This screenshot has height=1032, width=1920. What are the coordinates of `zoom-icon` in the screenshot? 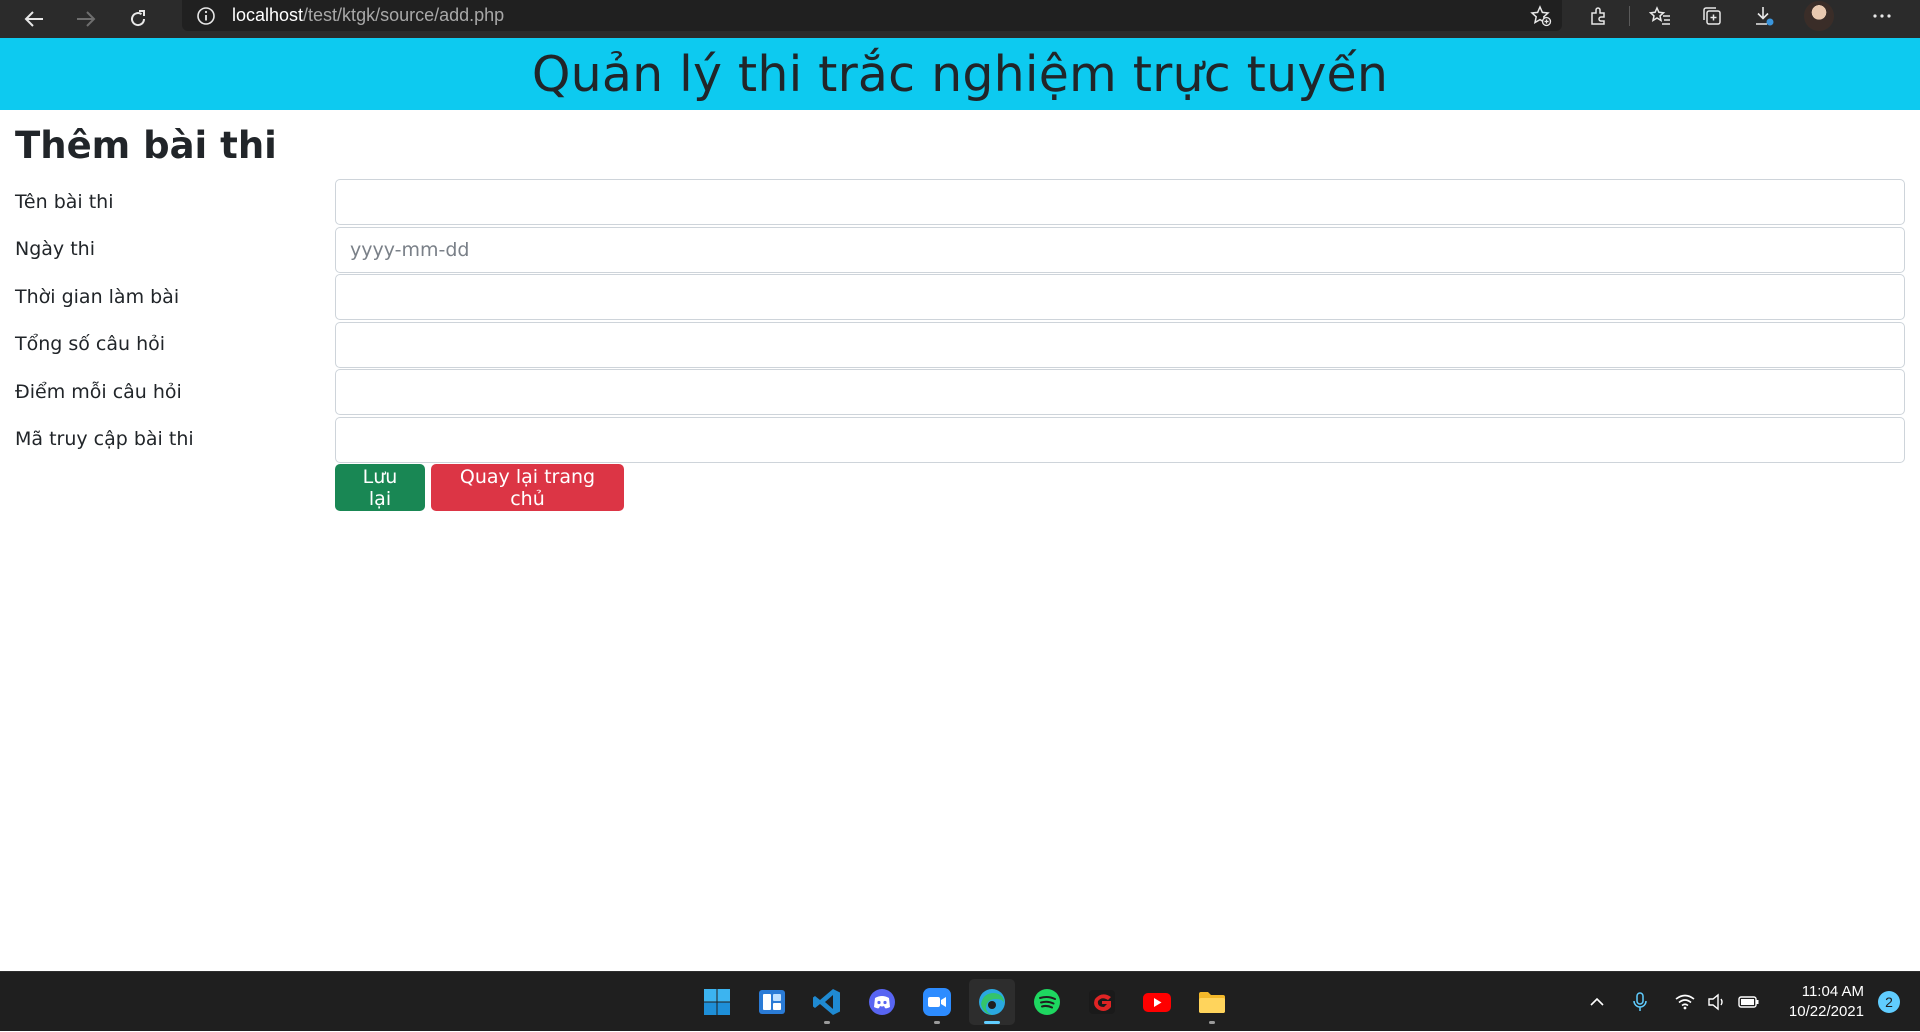 It's located at (937, 1002).